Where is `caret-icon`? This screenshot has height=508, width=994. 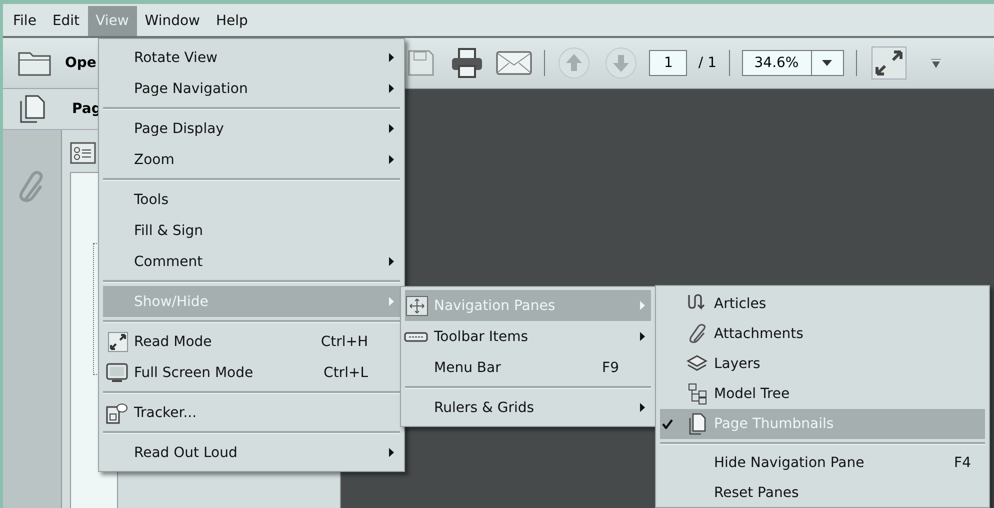
caret-icon is located at coordinates (827, 63).